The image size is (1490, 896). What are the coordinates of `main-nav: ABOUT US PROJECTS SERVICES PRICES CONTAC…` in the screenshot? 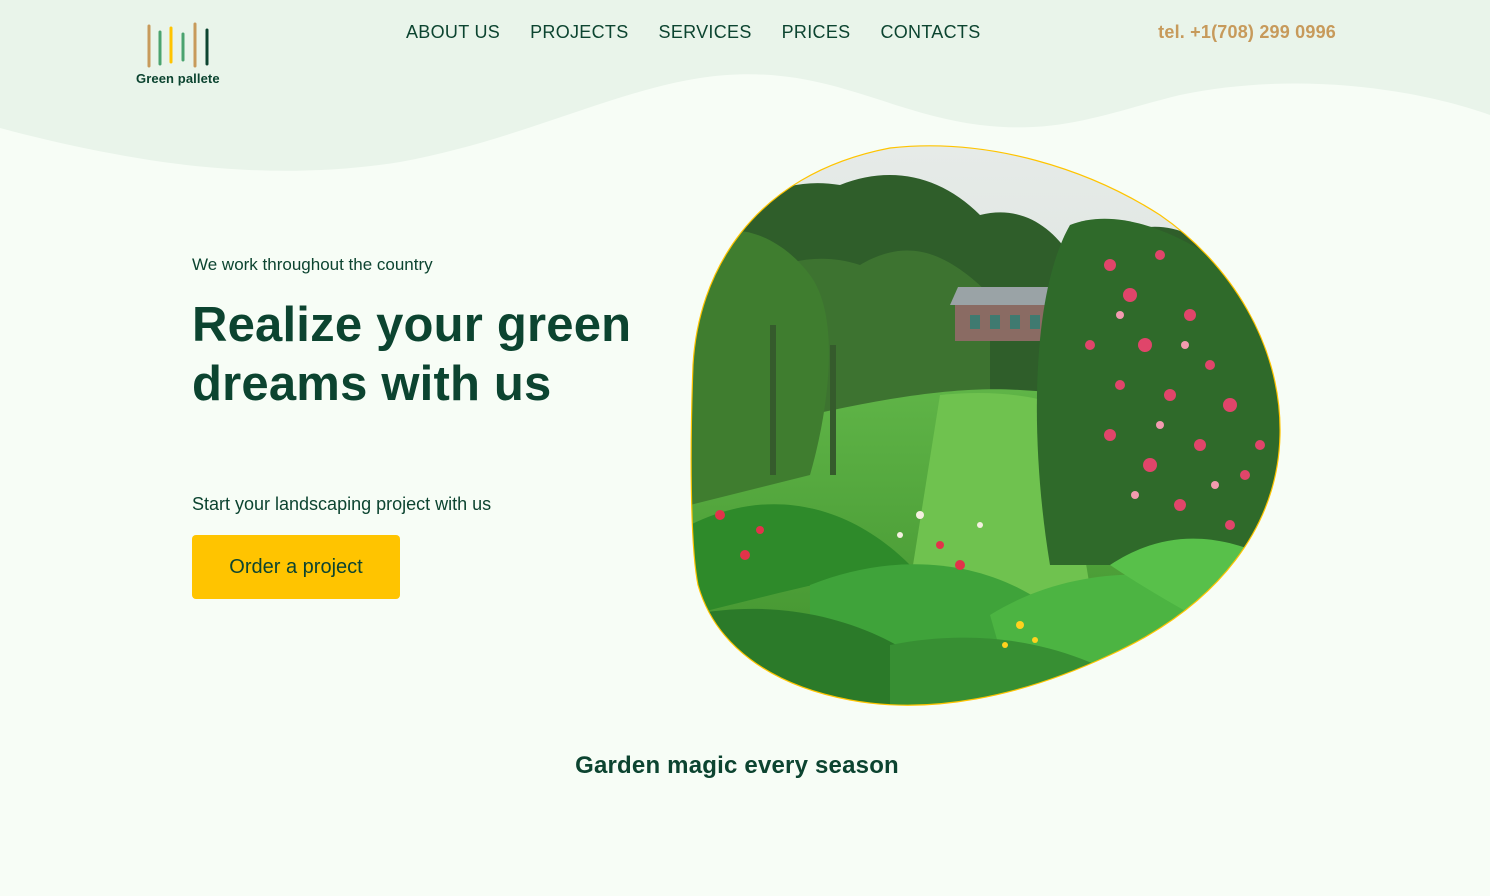 It's located at (693, 32).